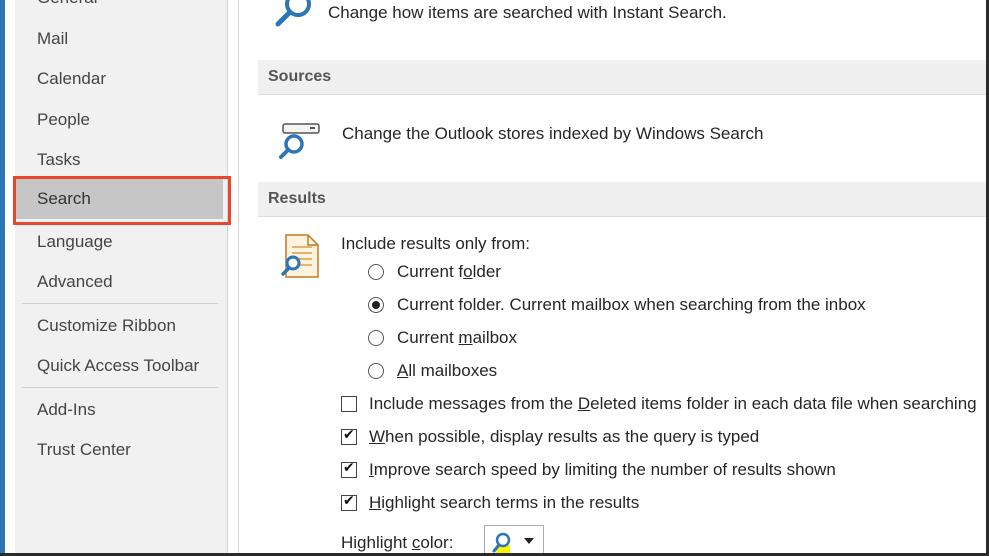 The height and width of the screenshot is (556, 989). I want to click on radio-current-folder-label: Current folder, so click(449, 272).